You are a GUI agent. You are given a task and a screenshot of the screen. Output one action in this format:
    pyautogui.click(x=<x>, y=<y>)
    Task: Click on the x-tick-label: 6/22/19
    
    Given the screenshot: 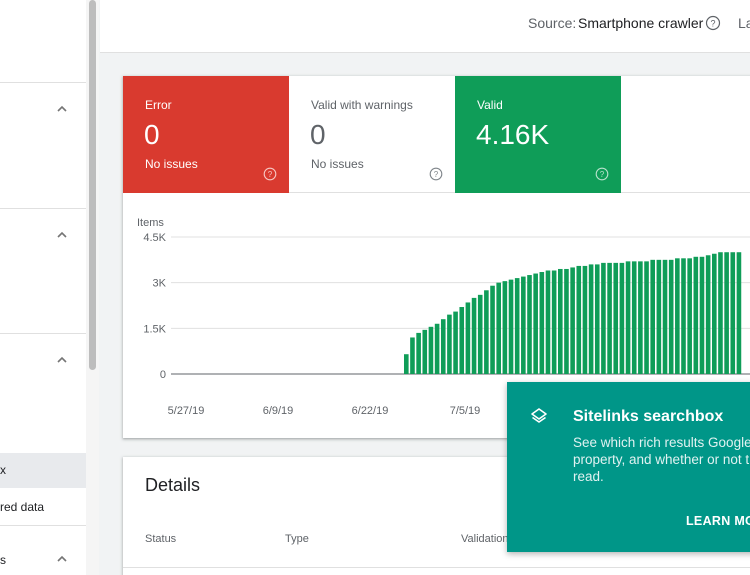 What is the action you would take?
    pyautogui.click(x=370, y=411)
    